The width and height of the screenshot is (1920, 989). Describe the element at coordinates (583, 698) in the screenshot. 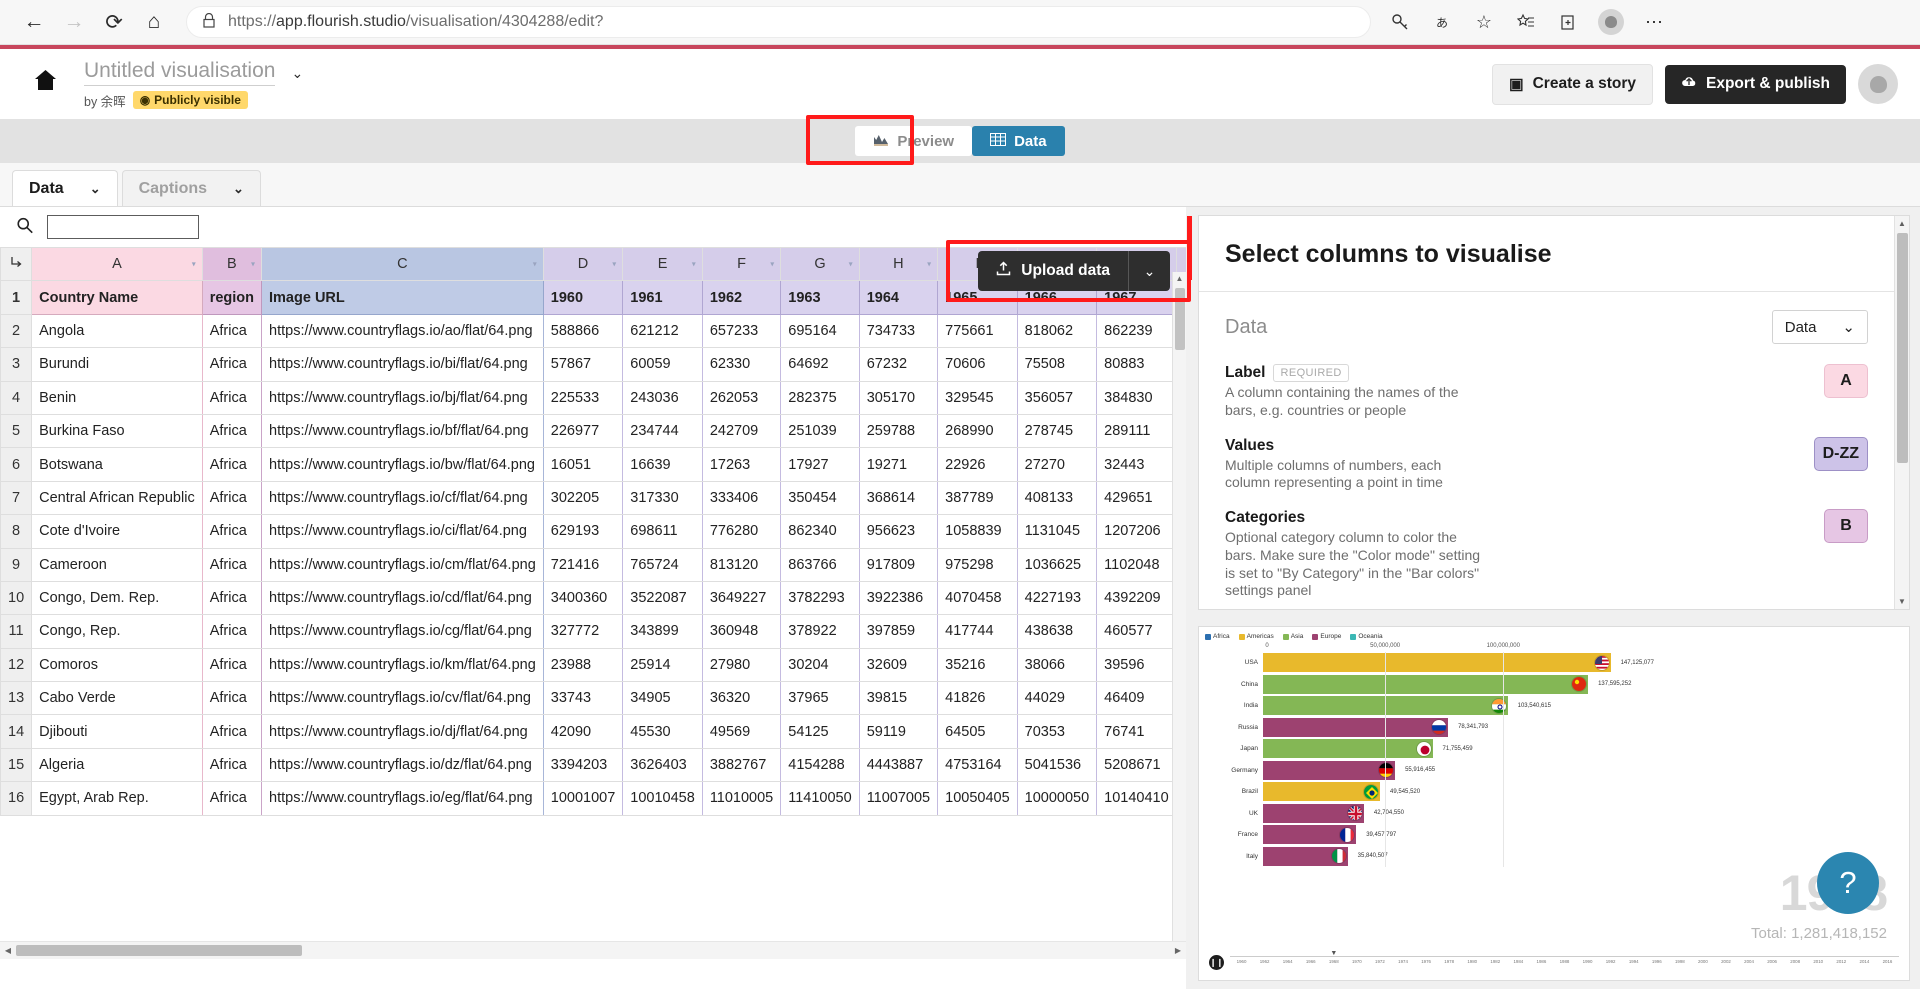

I see `table-cell: 33743` at that location.